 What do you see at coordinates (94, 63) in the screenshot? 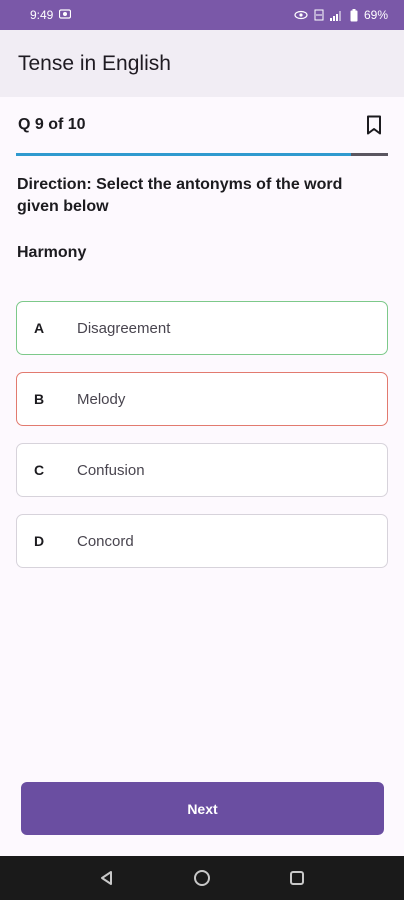
I see `app-title: Tense in English` at bounding box center [94, 63].